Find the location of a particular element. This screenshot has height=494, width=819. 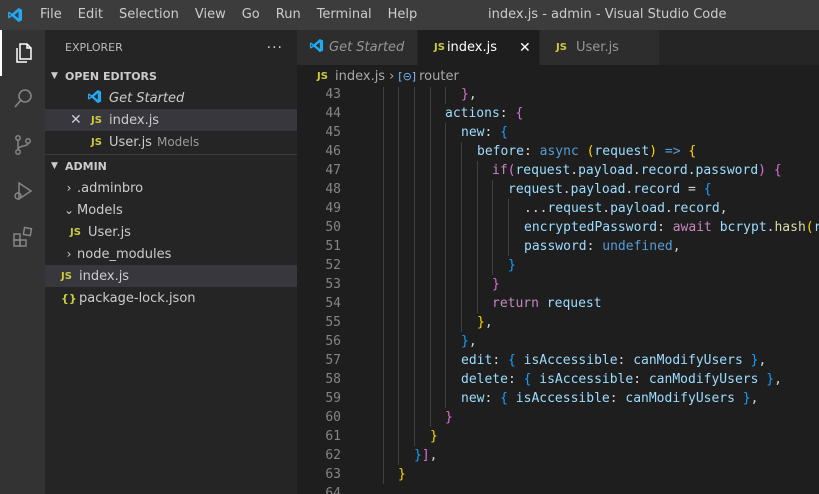

tree-item-label: package-lock.json is located at coordinates (137, 298).